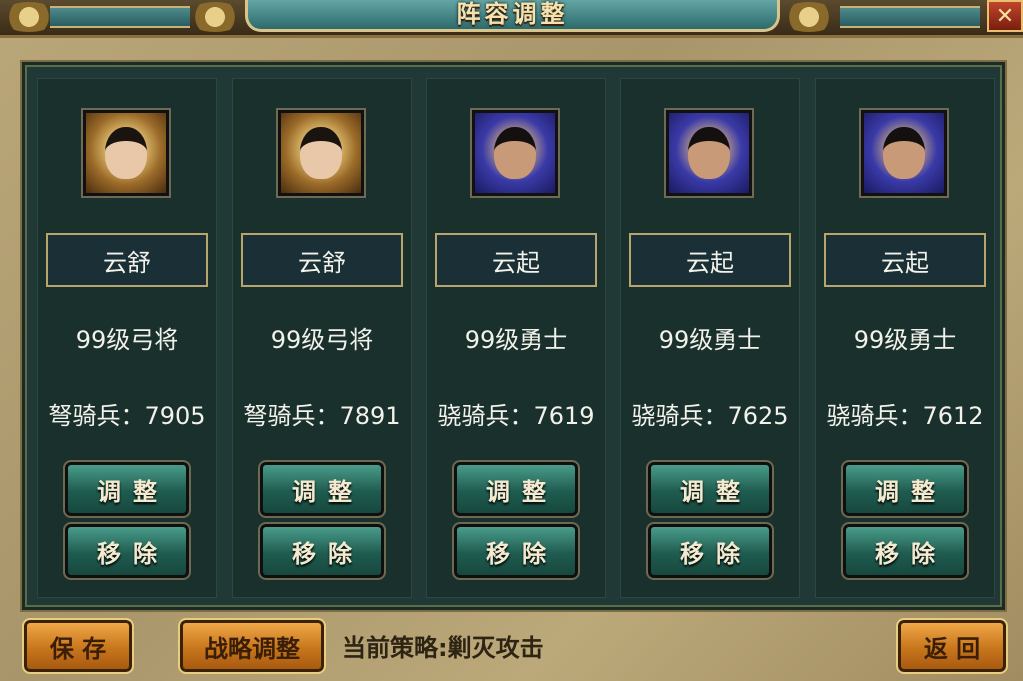 The image size is (1023, 681). I want to click on troop-count-label: 骁骑兵：7625, so click(710, 416).